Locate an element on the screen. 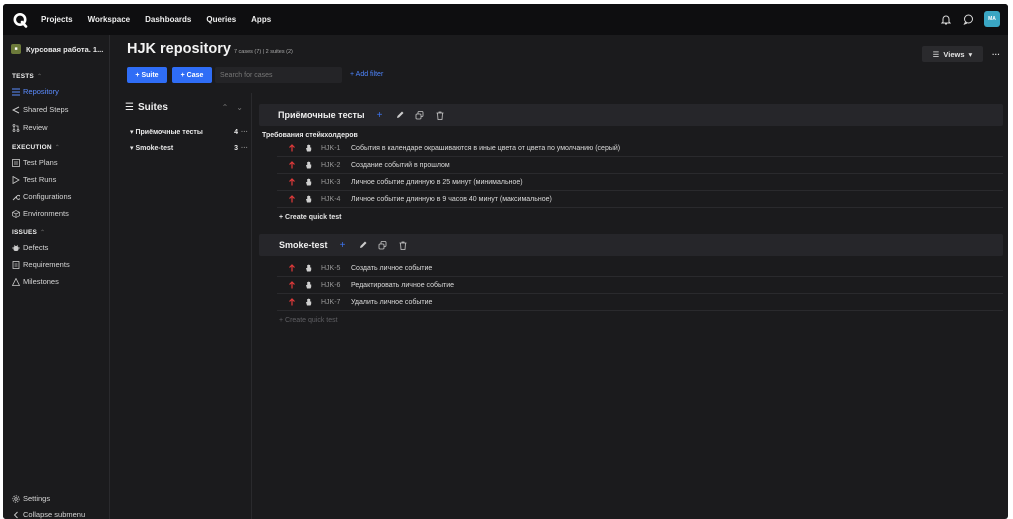 This screenshot has height=519, width=1013. views-label: Views is located at coordinates (954, 54).